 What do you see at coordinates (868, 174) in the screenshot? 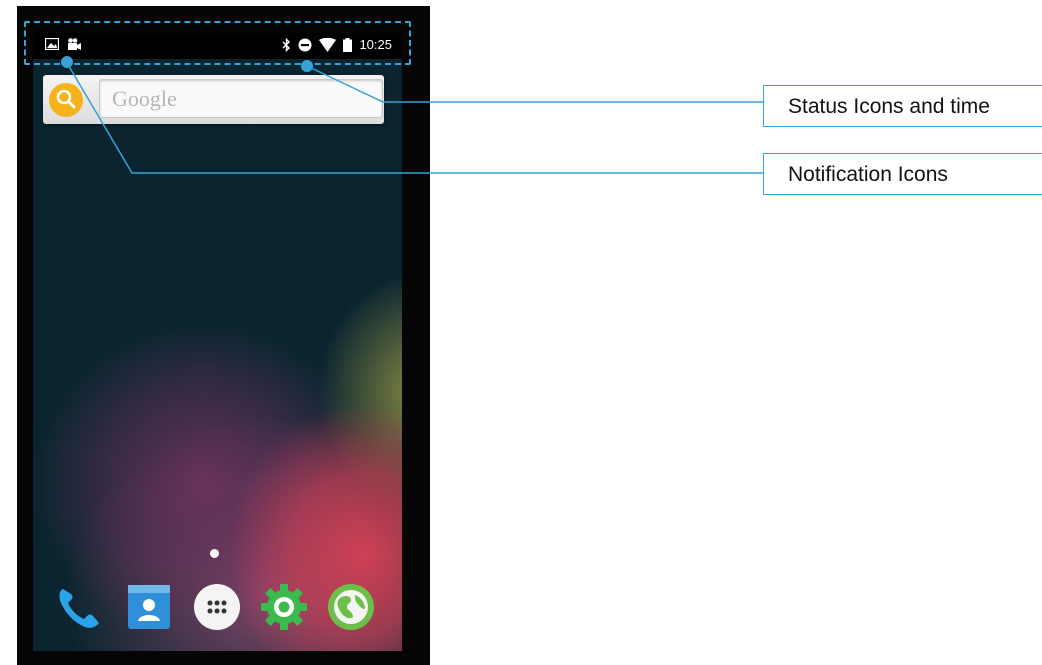
I see `notification-callout-label: Notification Icons` at bounding box center [868, 174].